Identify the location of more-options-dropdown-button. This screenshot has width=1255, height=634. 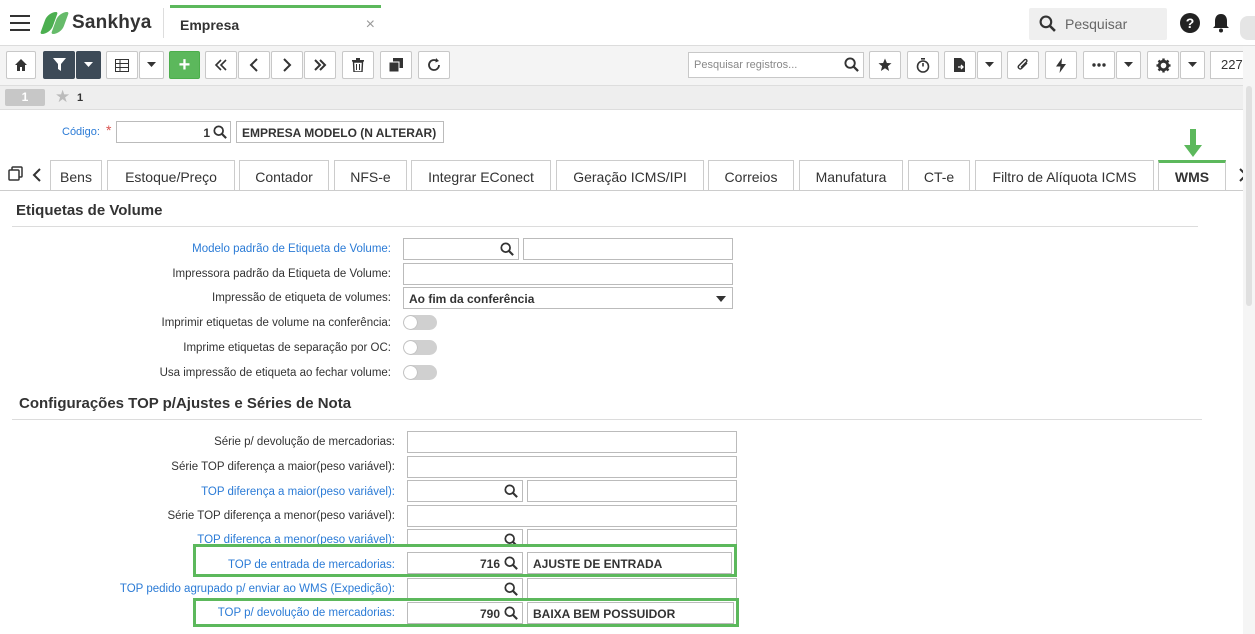
(1128, 65).